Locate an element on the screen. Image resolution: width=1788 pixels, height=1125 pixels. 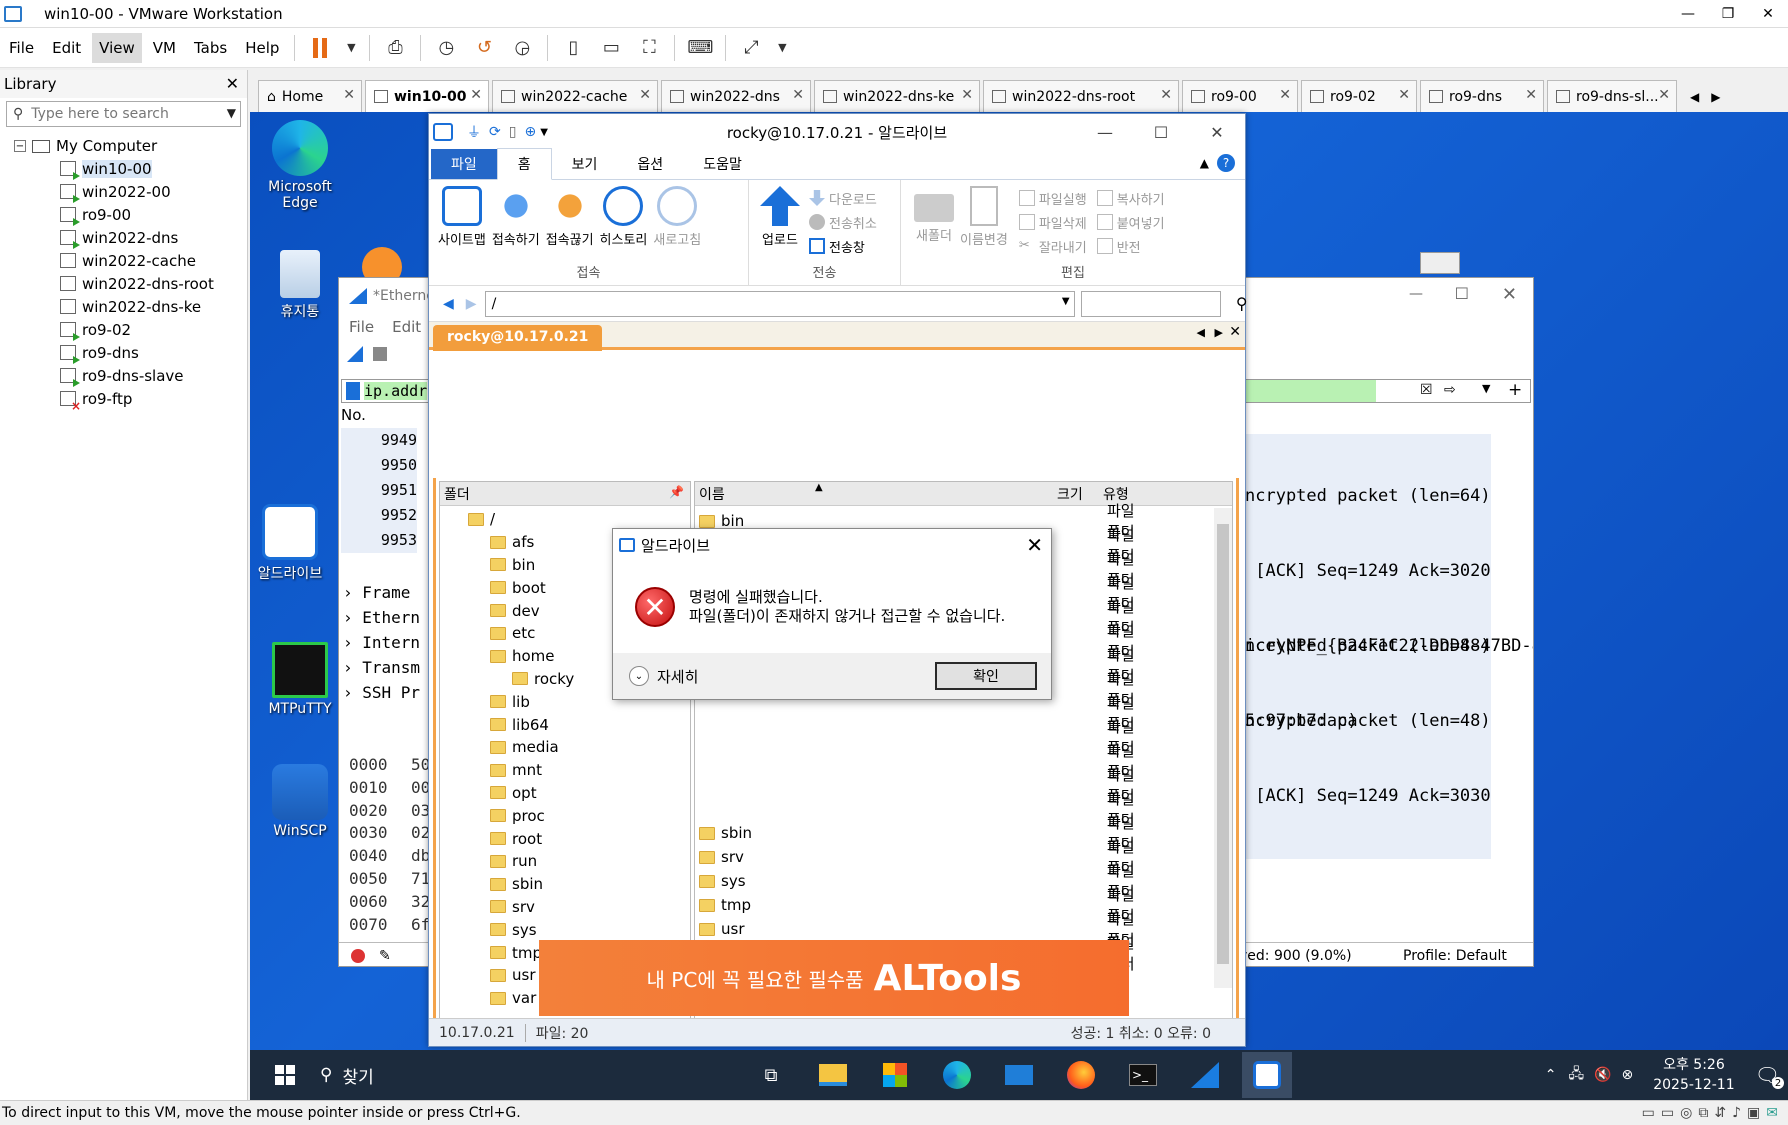
add-filter-icon: + is located at coordinates (1515, 390).